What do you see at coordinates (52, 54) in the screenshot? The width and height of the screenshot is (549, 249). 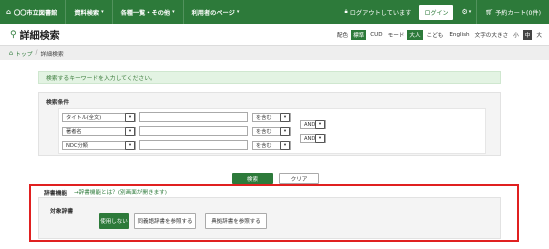 I see `breadcrumb-current: 詳細検索` at bounding box center [52, 54].